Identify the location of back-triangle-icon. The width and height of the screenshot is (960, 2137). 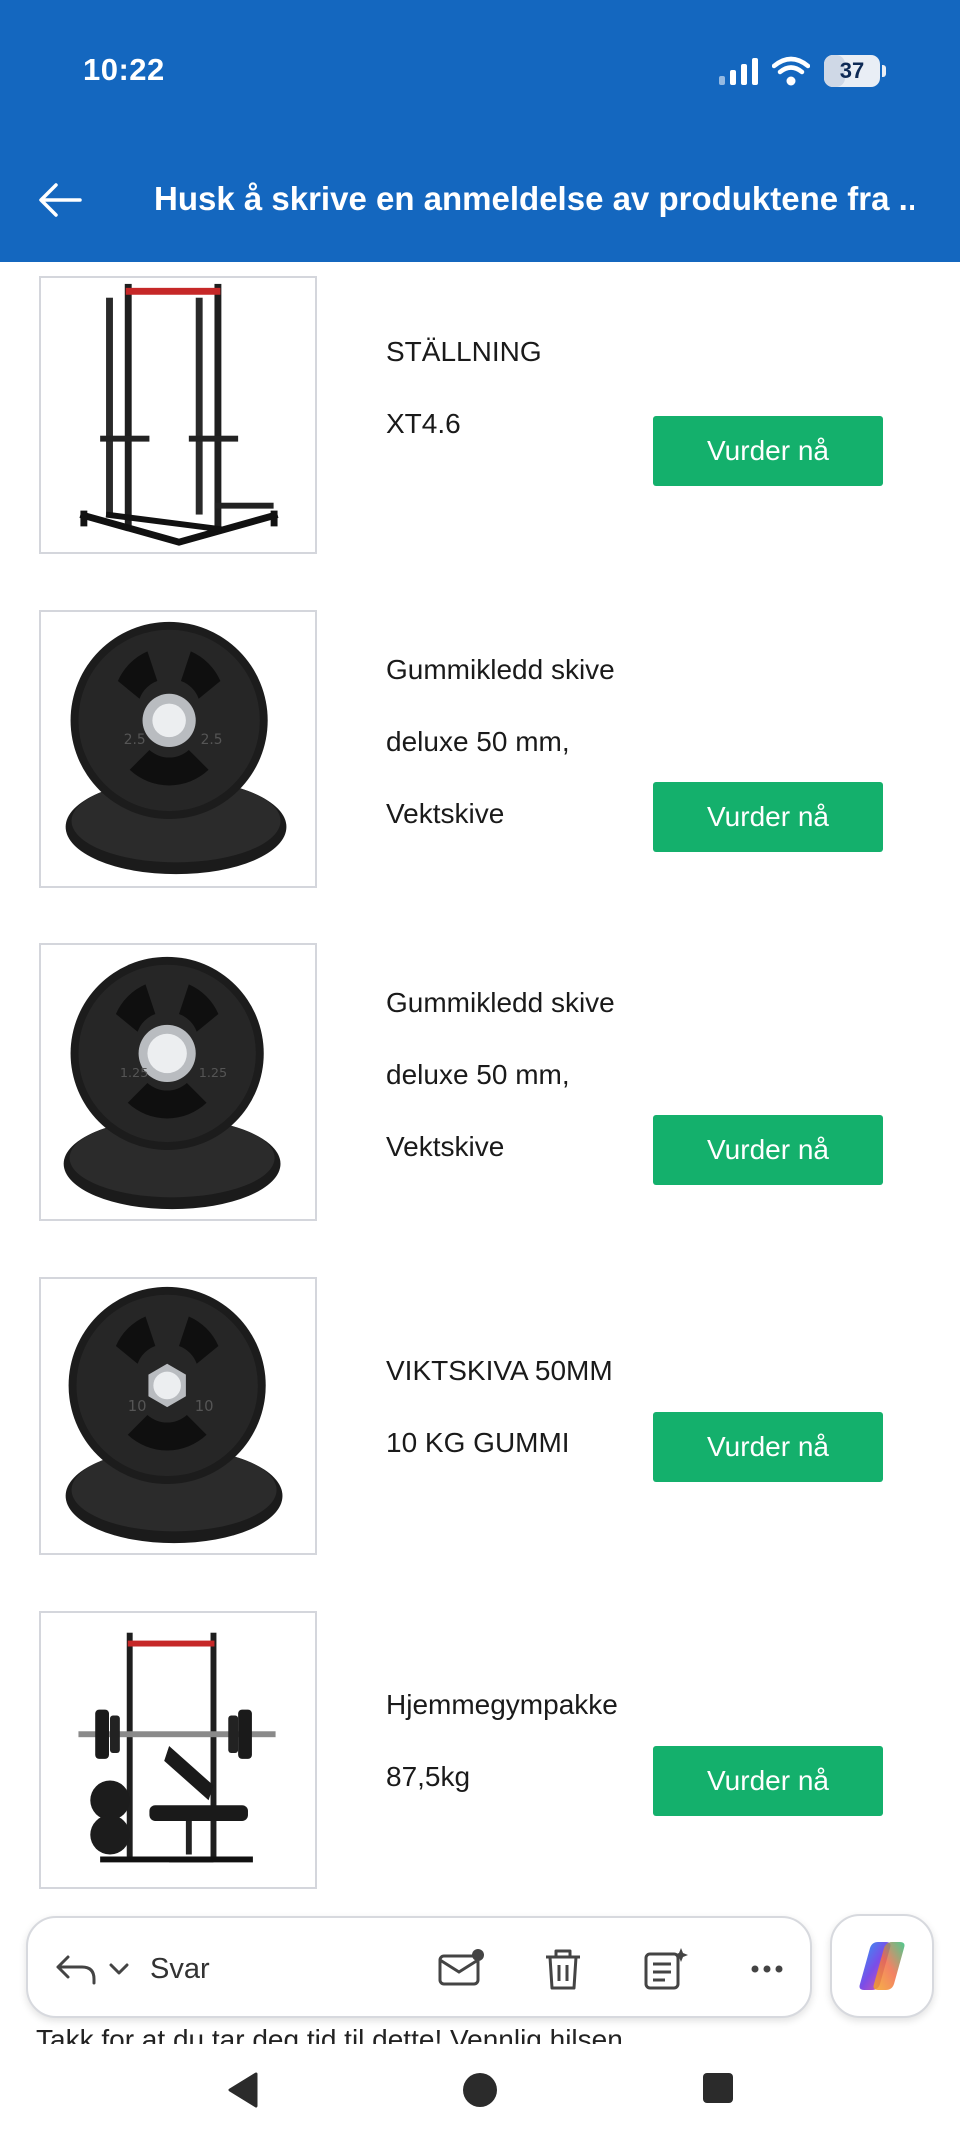
(242, 2090).